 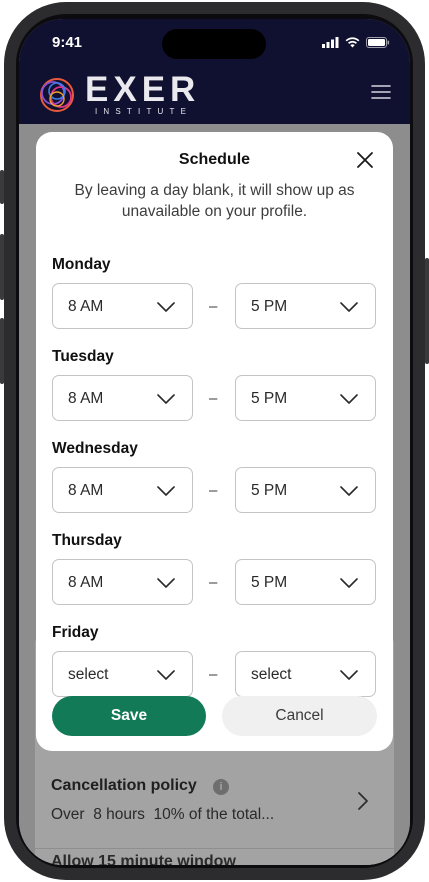 I want to click on hamburger-menu-icon, so click(x=381, y=92).